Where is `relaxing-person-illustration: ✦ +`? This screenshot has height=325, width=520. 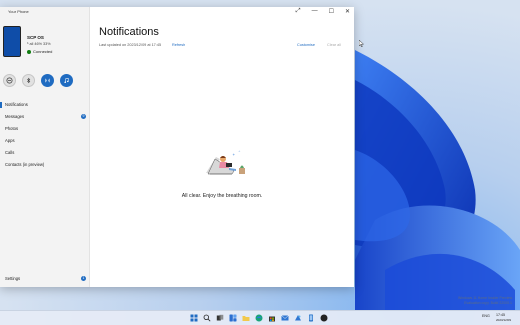 relaxing-person-illustration: ✦ + is located at coordinates (225, 162).